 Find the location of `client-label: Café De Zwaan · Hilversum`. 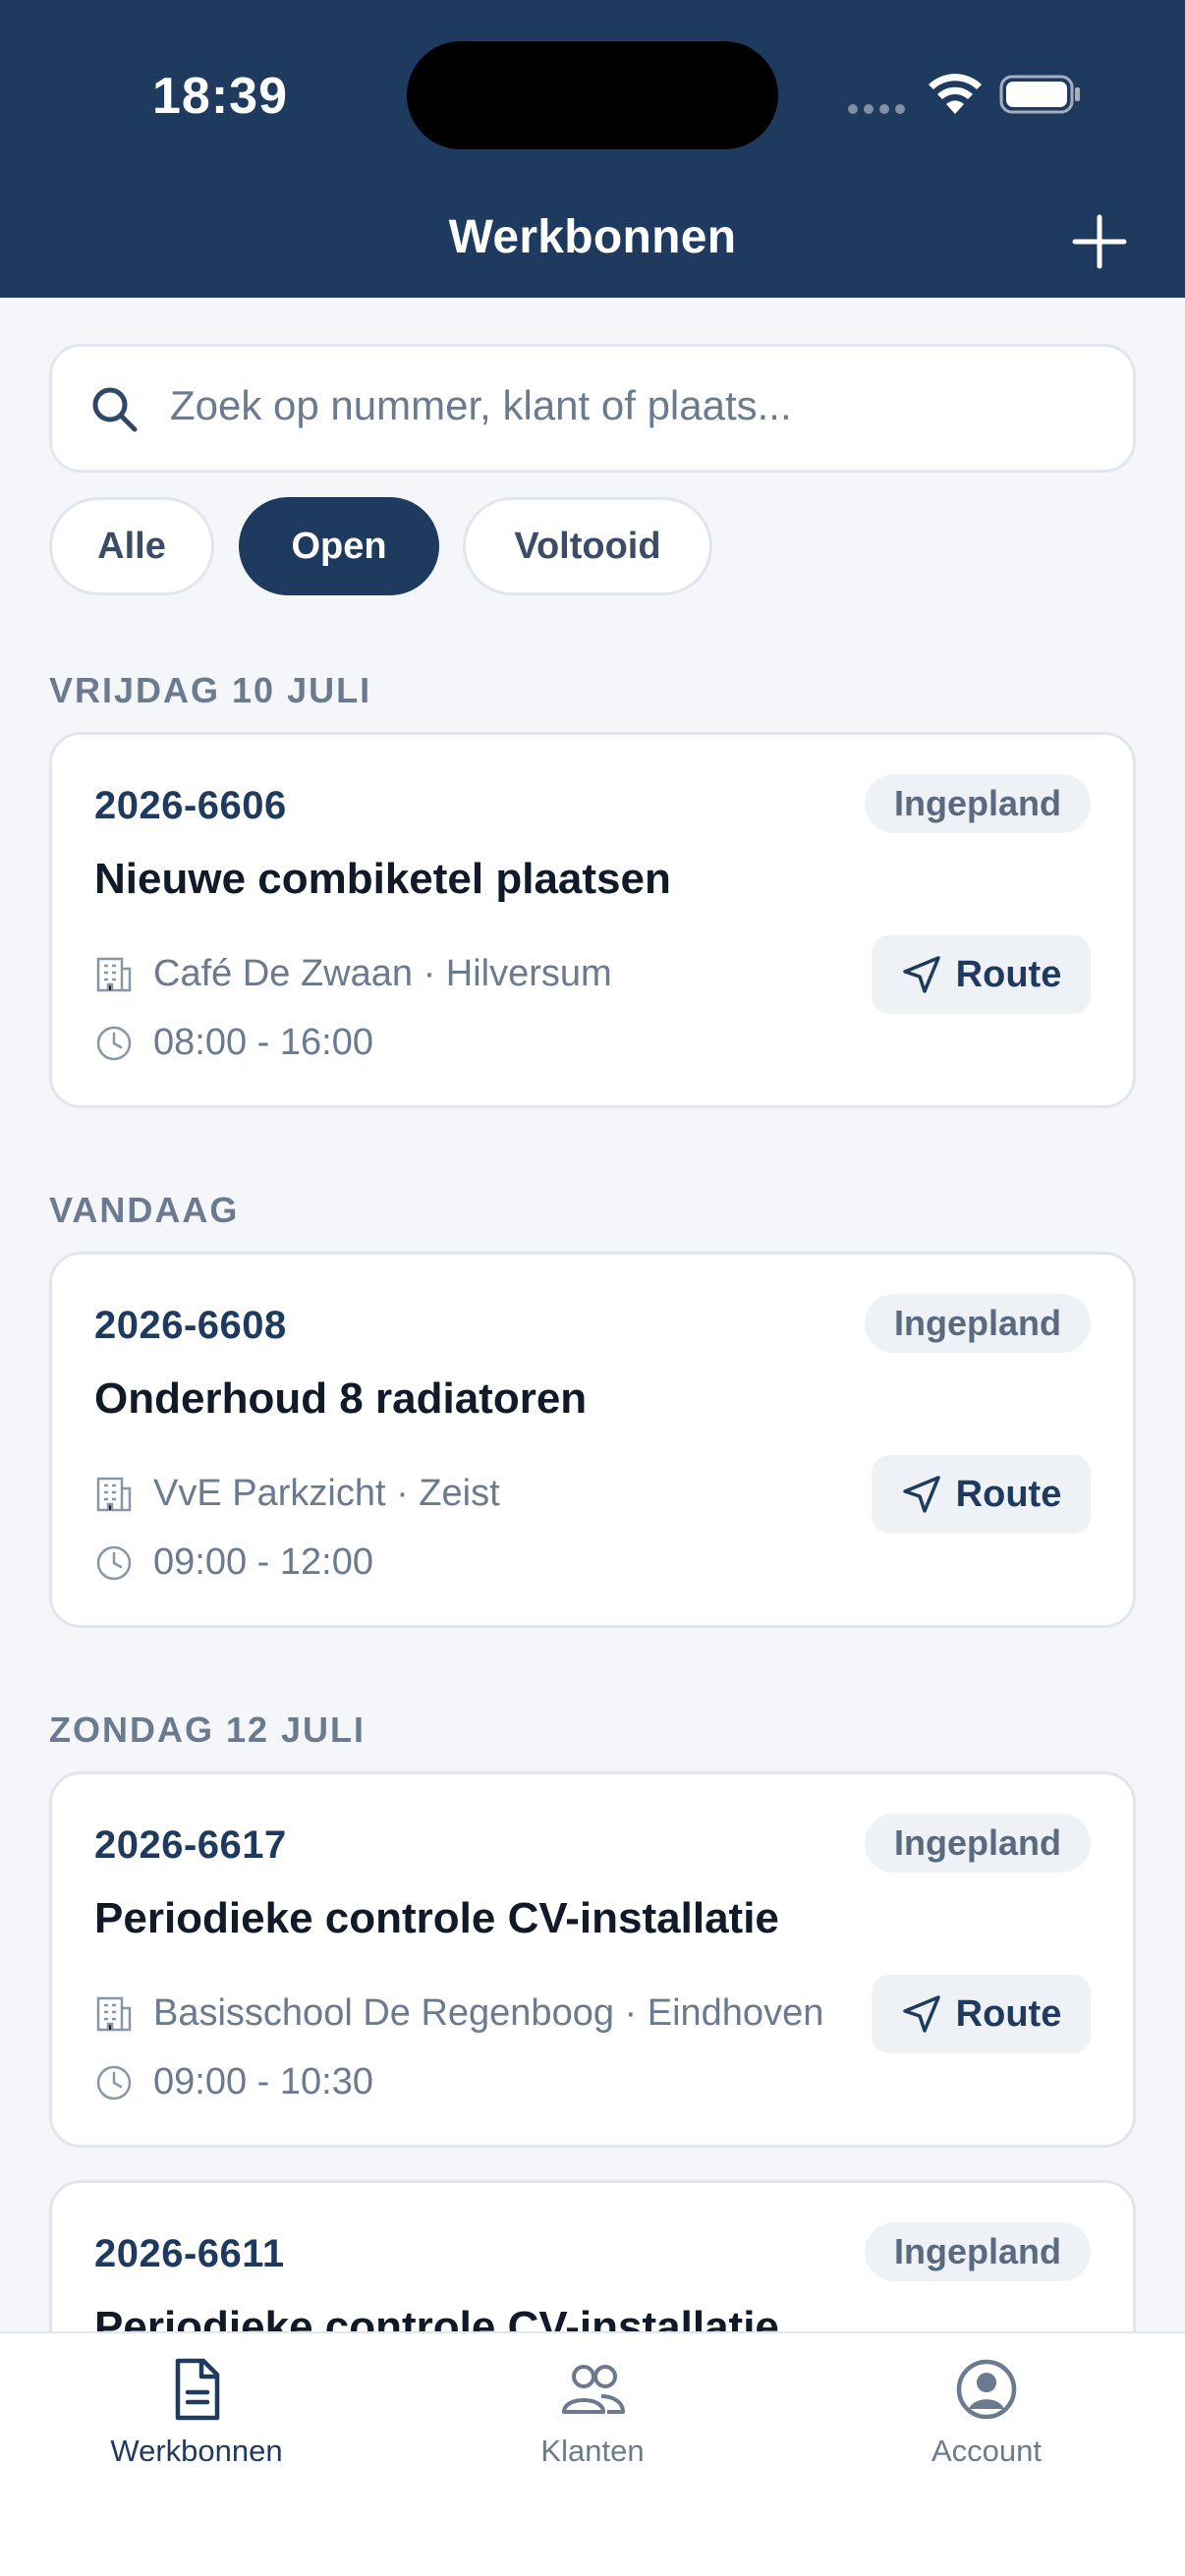

client-label: Café De Zwaan · Hilversum is located at coordinates (383, 973).